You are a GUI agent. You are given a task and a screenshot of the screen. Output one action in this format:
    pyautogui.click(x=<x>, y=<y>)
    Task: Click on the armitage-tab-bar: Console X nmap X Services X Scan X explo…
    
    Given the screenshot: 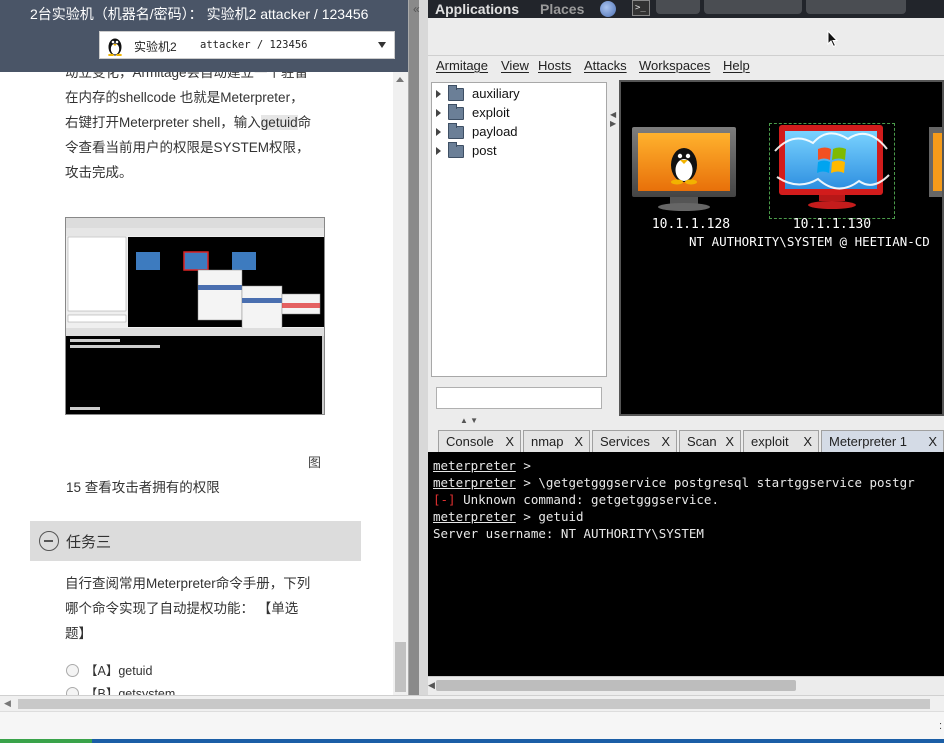 What is the action you would take?
    pyautogui.click(x=691, y=441)
    